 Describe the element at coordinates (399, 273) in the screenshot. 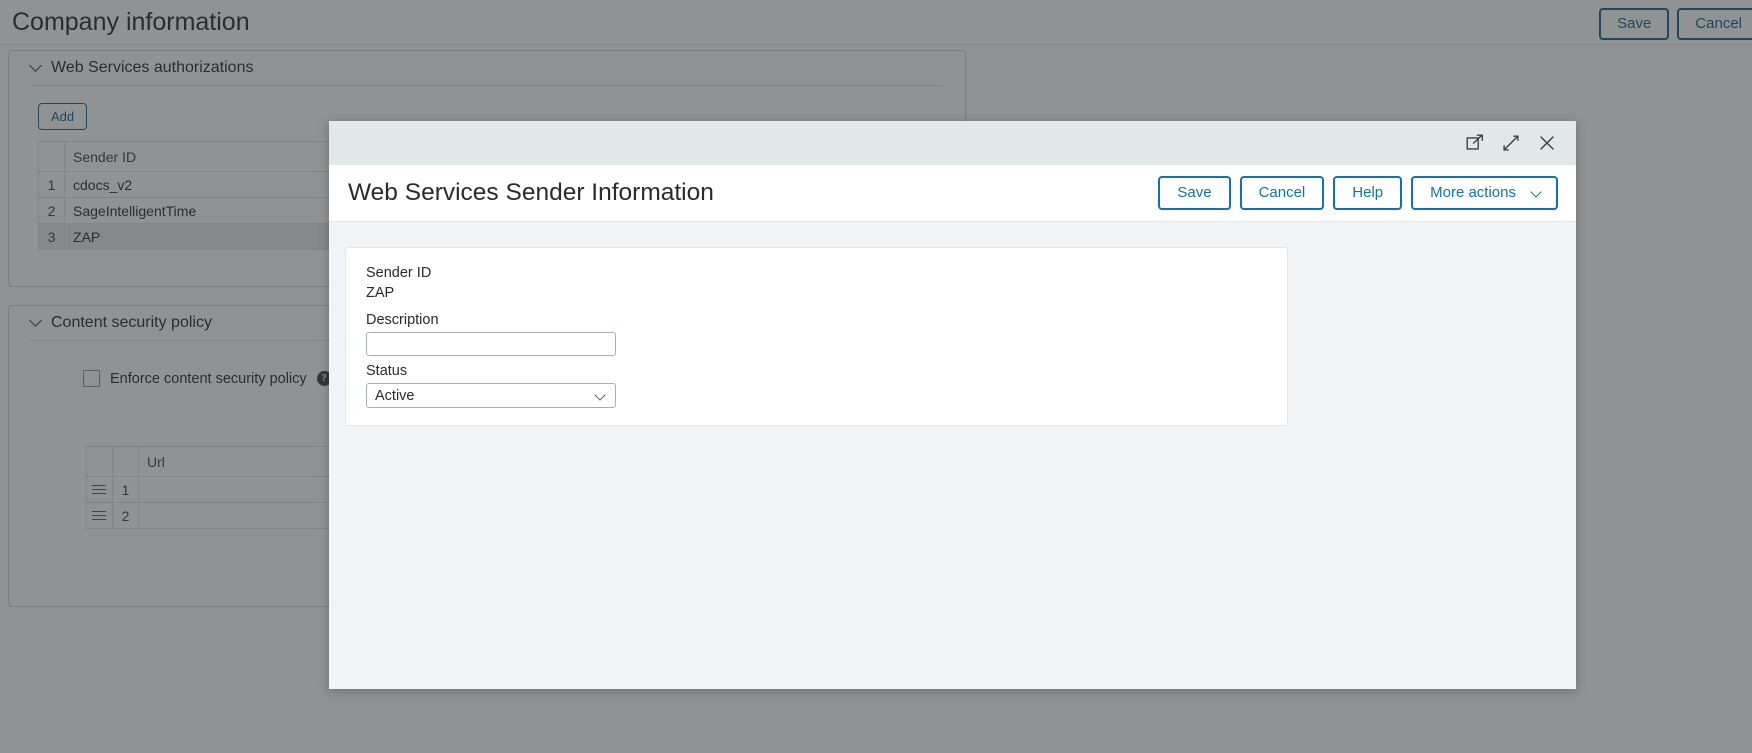

I see `sender-id-label: Sender ID` at that location.